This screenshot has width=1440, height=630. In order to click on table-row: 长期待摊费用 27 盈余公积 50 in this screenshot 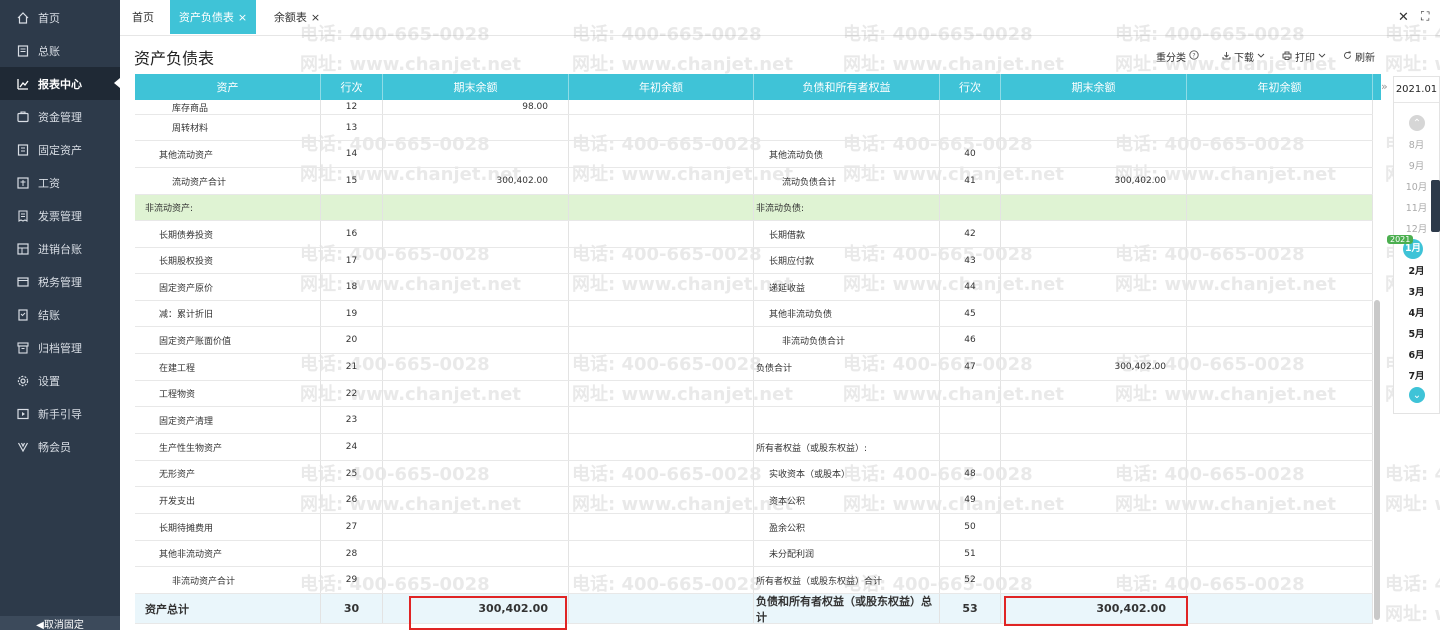, I will do `click(754, 527)`.